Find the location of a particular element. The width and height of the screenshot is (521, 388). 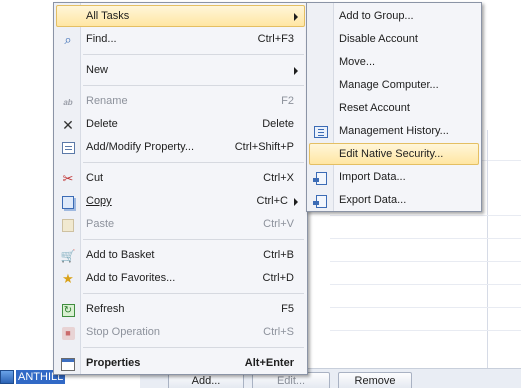

menu-item-label: Cut is located at coordinates (95, 178).